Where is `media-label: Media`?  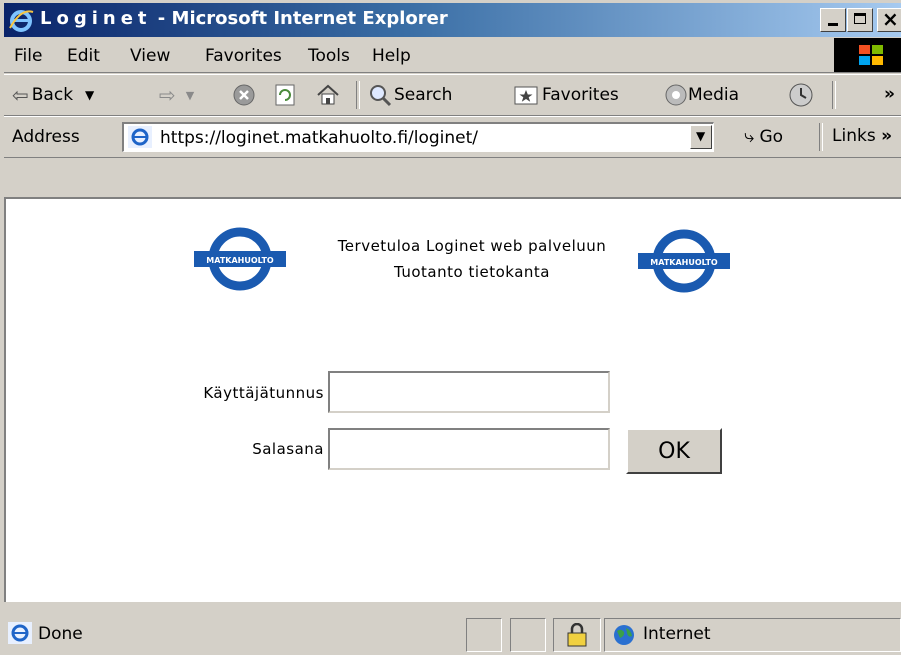
media-label: Media is located at coordinates (714, 95).